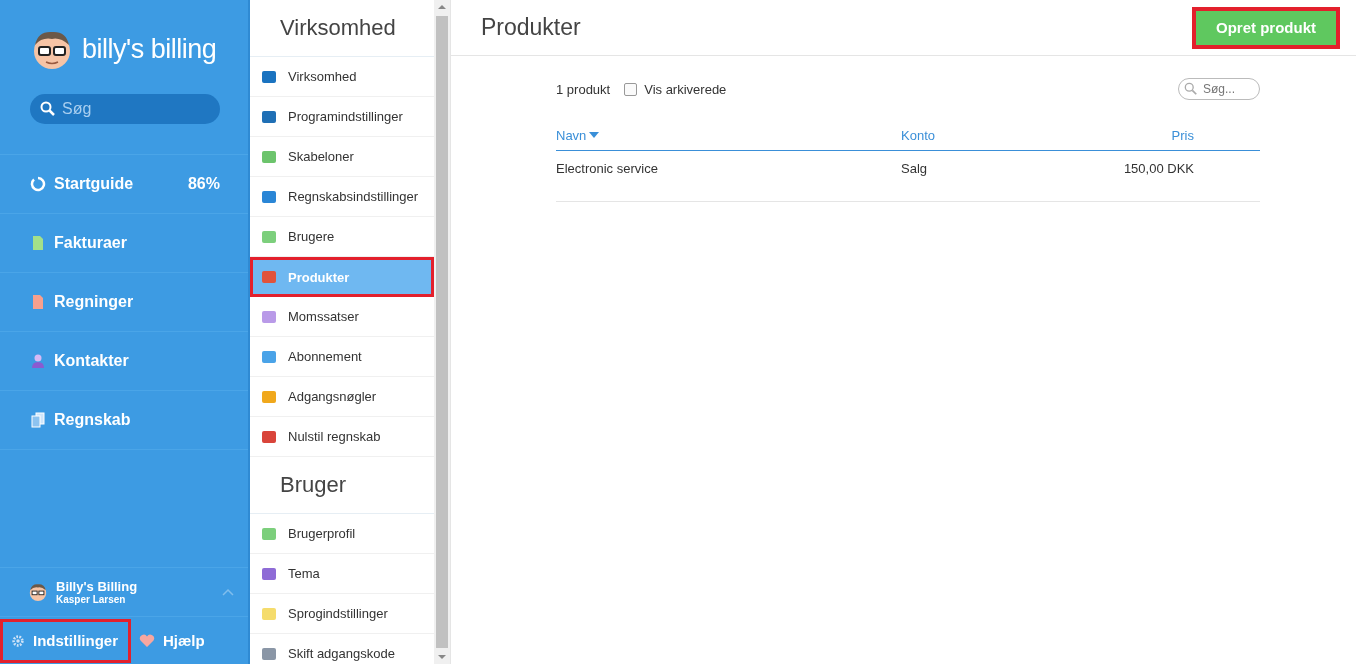 The width and height of the screenshot is (1356, 664). What do you see at coordinates (147, 640) in the screenshot?
I see `heart-icon` at bounding box center [147, 640].